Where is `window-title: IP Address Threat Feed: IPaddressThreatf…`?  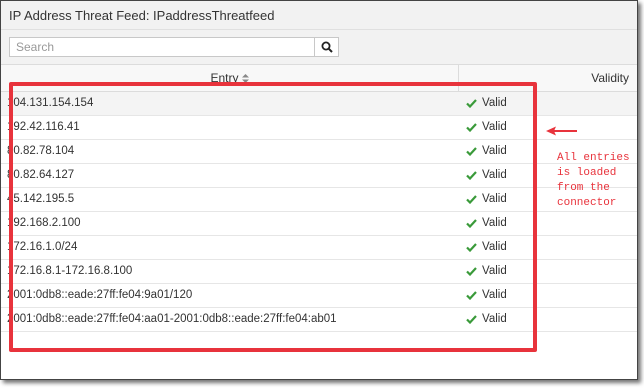 window-title: IP Address Threat Feed: IPaddressThreatf… is located at coordinates (142, 15).